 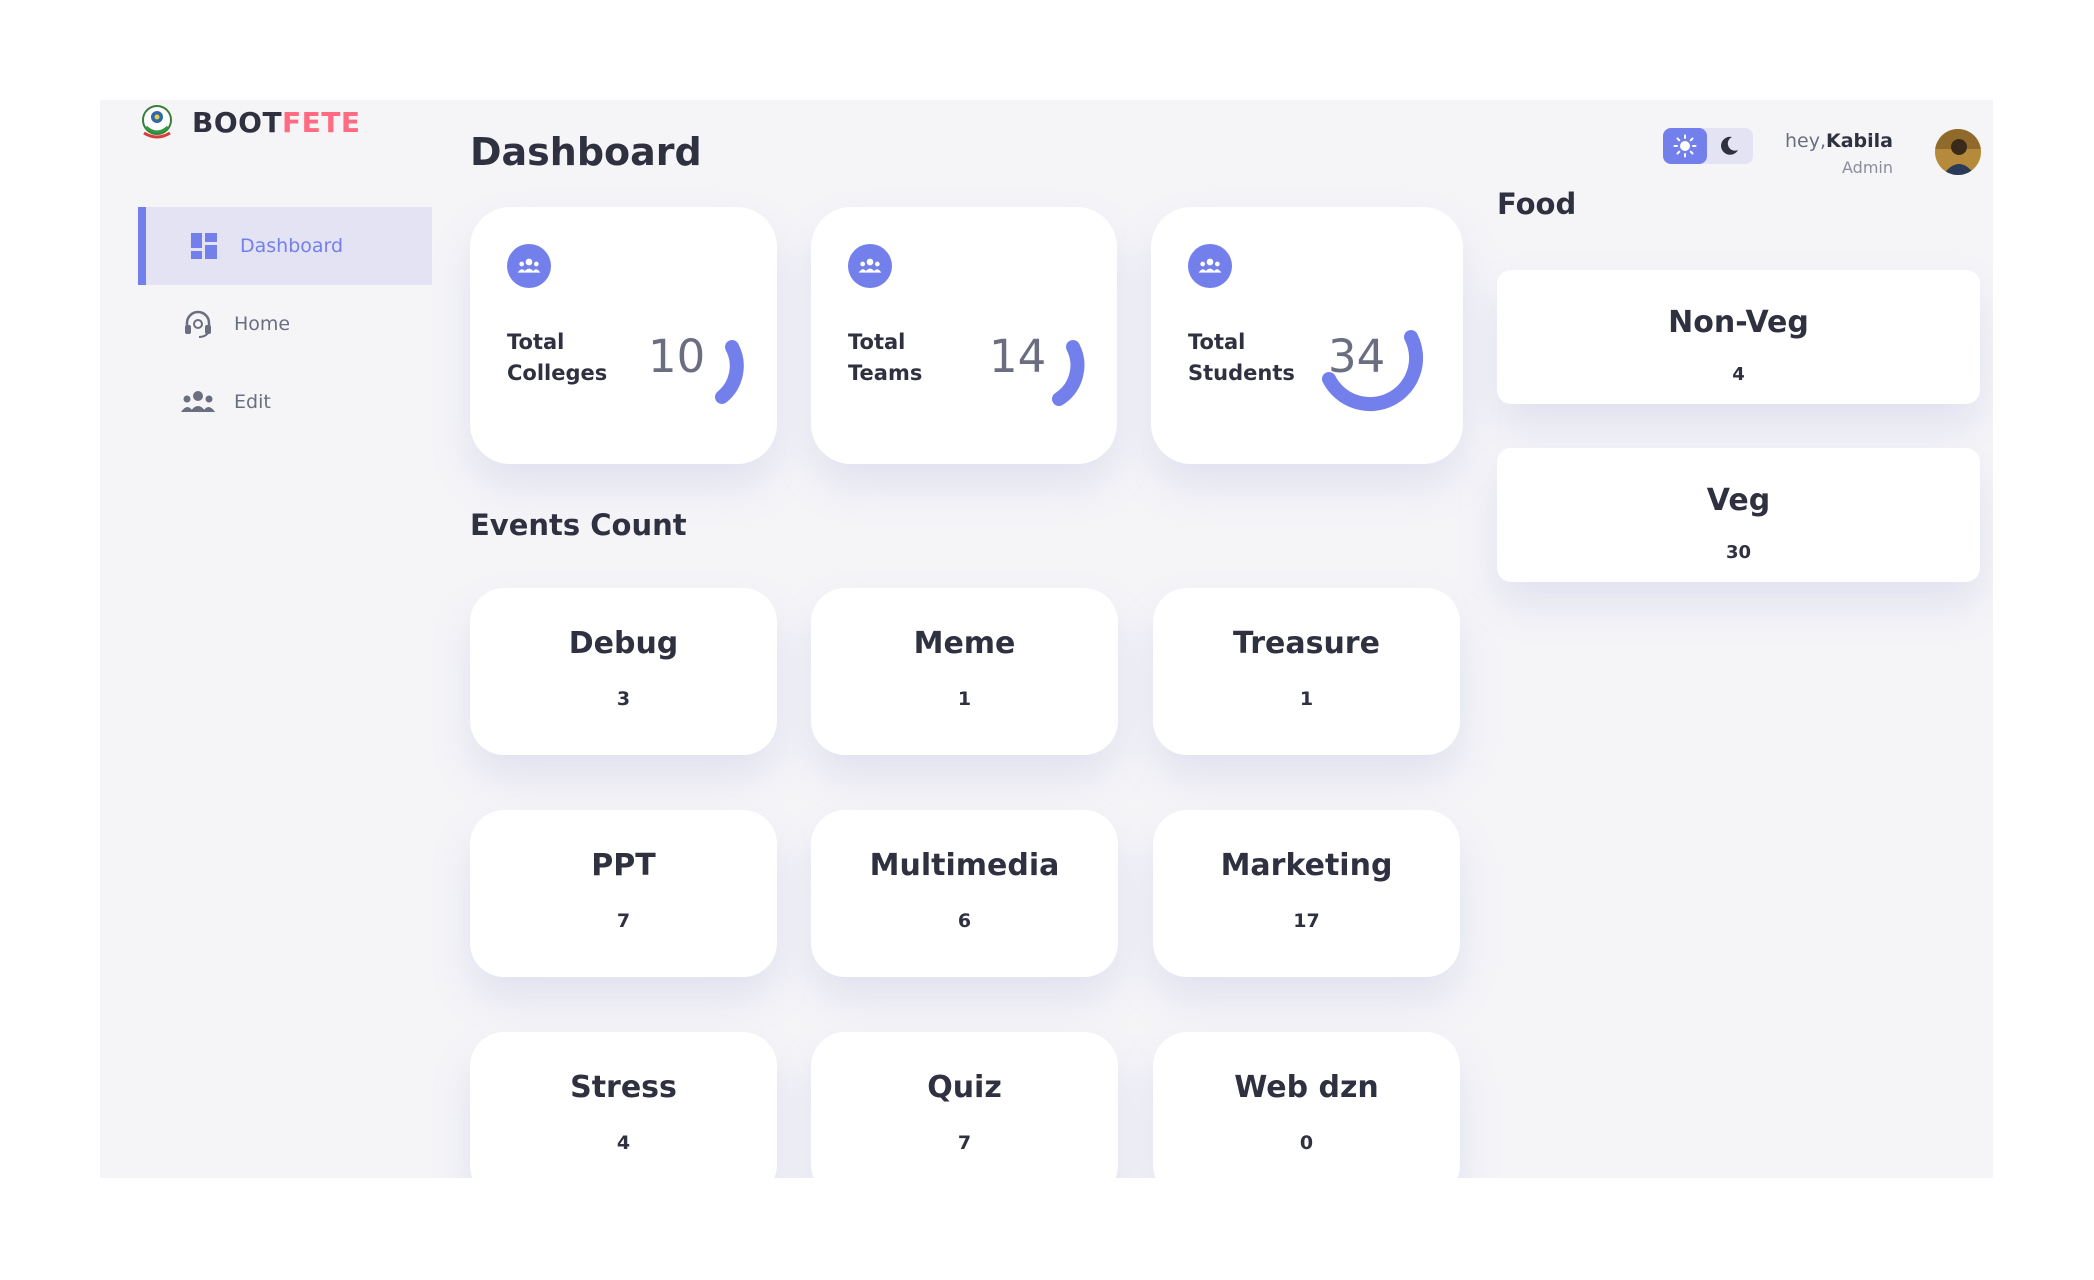 I want to click on event-card: Treasure 1, so click(x=1306, y=671).